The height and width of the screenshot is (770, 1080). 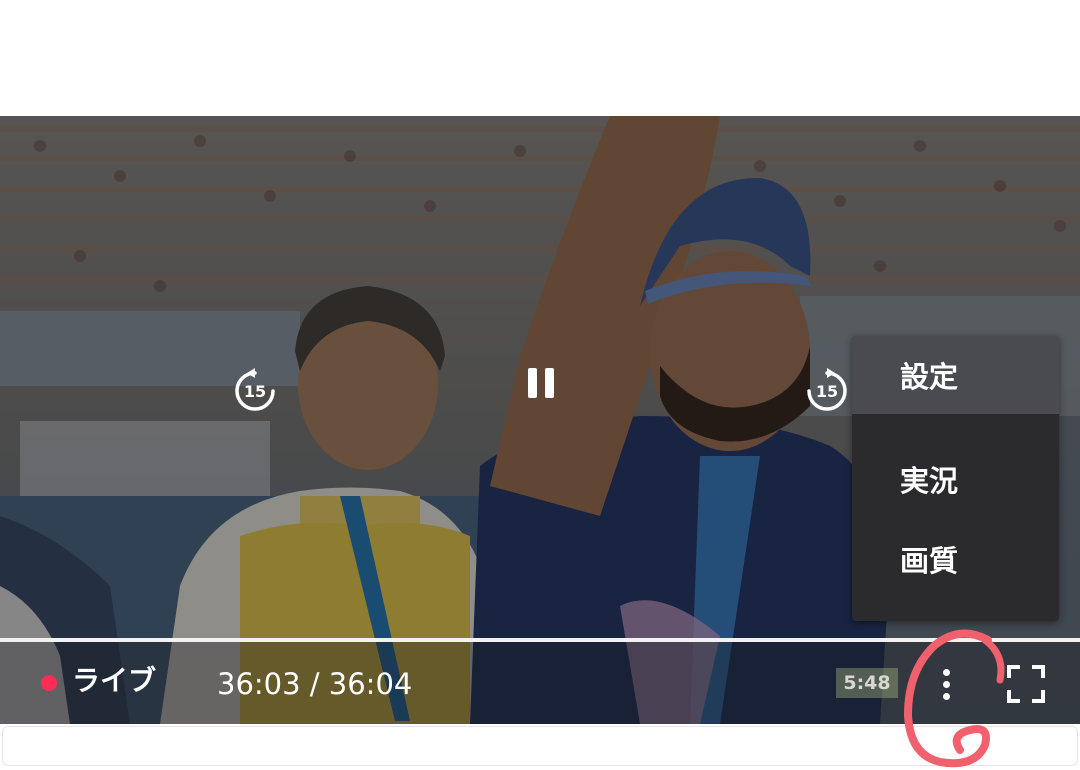 I want to click on rewind-seconds-label: 15, so click(x=255, y=391).